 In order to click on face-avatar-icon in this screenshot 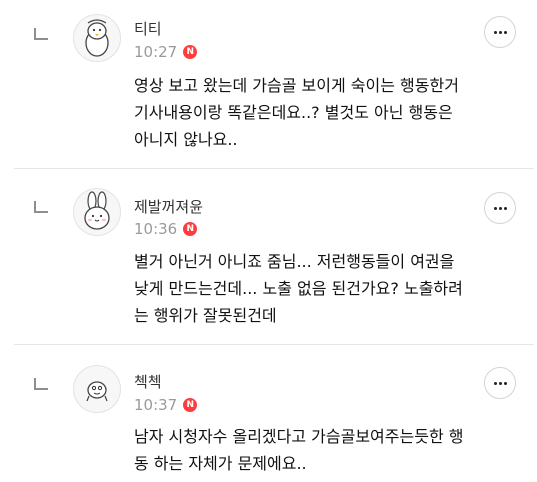, I will do `click(97, 389)`.